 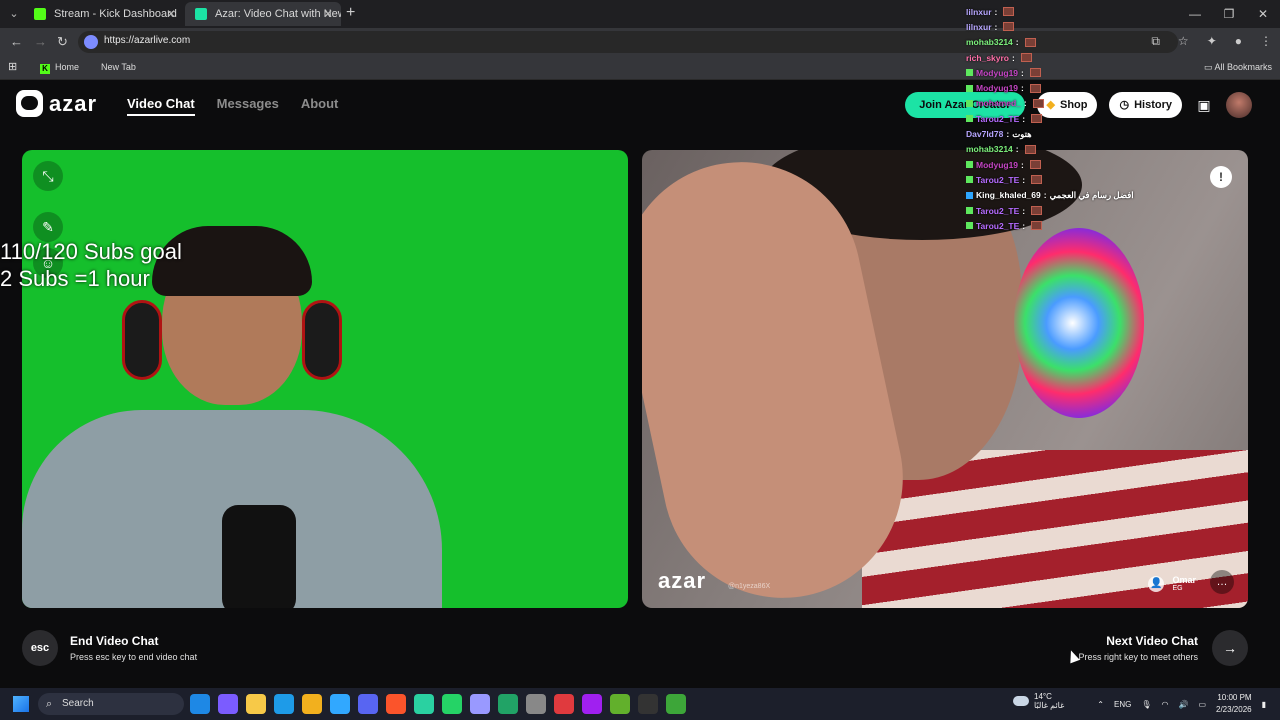 What do you see at coordinates (985, 134) in the screenshot?
I see `chat-username: Dav7ld78` at bounding box center [985, 134].